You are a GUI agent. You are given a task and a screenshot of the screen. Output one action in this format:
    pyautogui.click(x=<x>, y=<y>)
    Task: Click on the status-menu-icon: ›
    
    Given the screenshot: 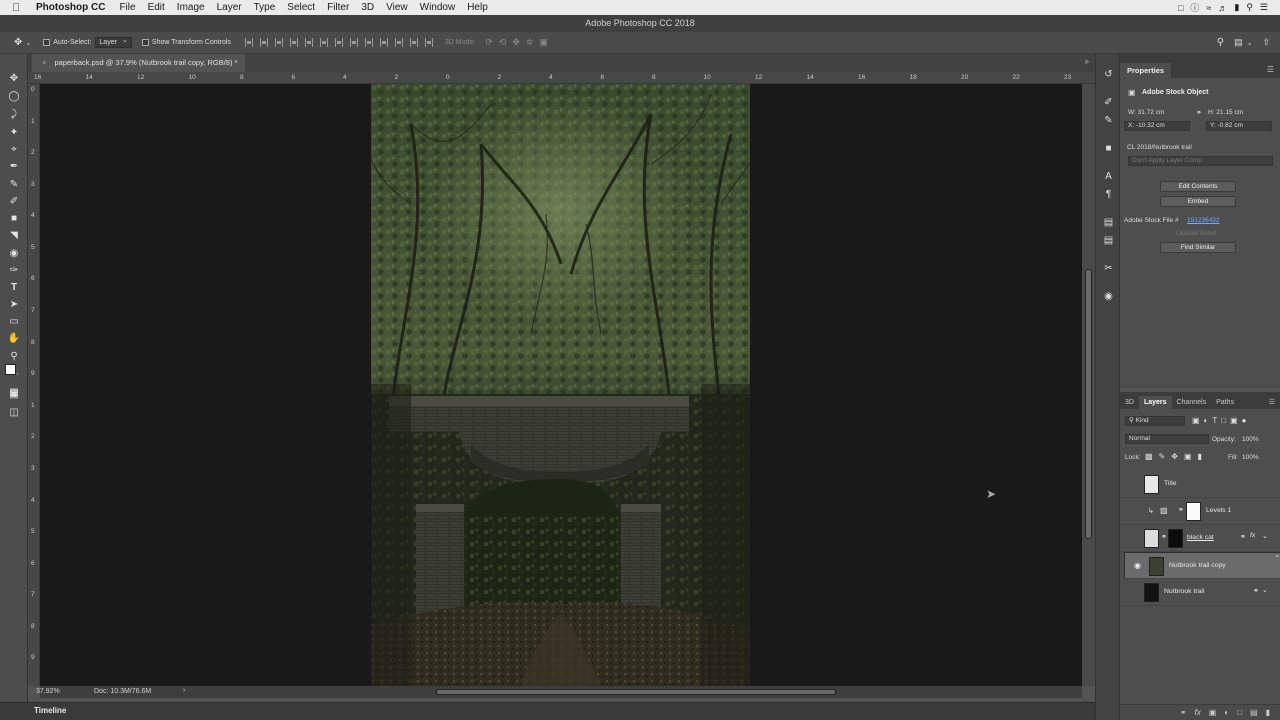 What is the action you would take?
    pyautogui.click(x=184, y=690)
    